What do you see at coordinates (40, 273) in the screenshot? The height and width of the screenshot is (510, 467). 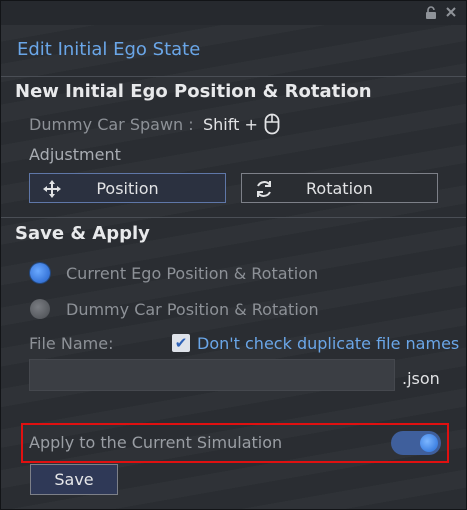 I see `current-ego-radio` at bounding box center [40, 273].